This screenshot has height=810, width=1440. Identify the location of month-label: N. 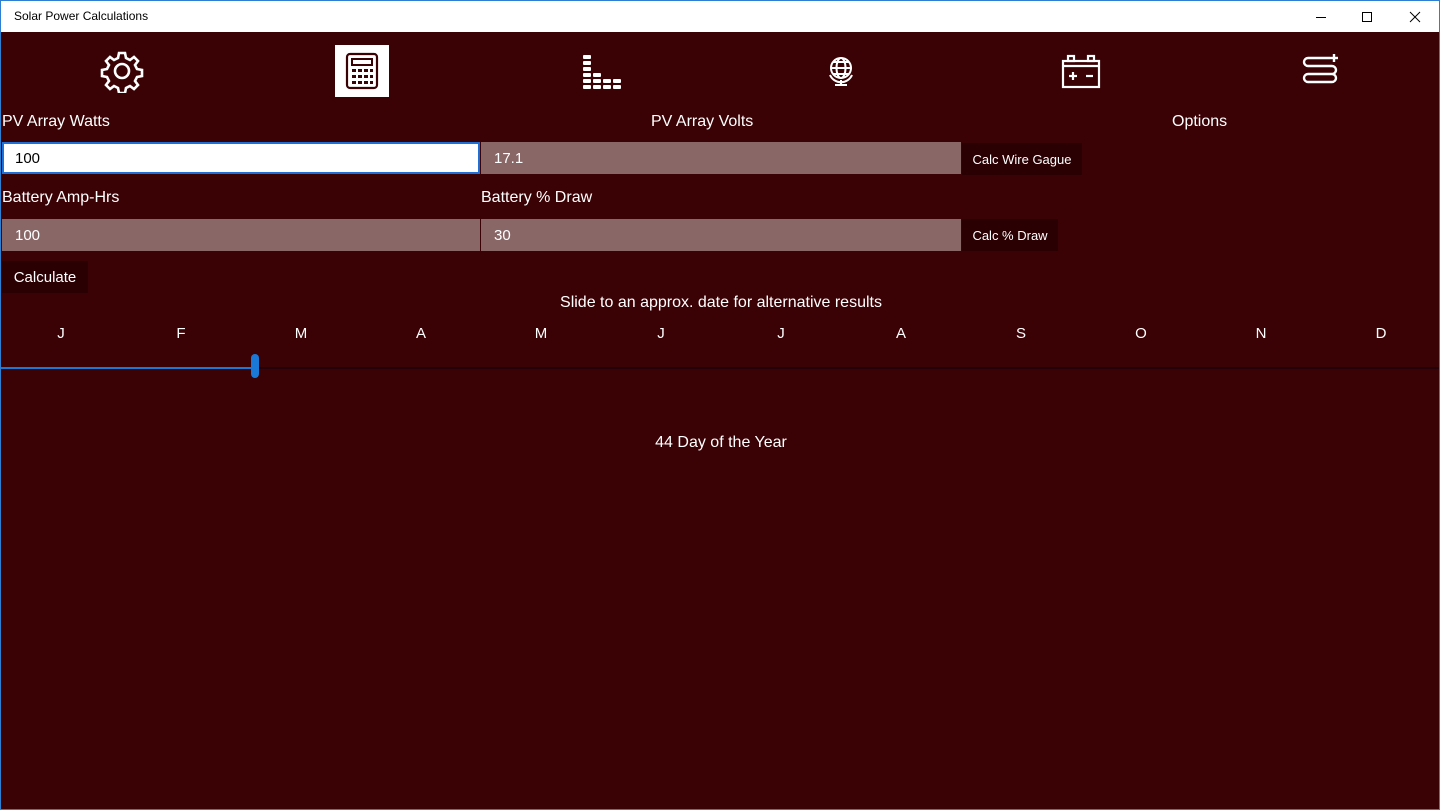
(1261, 333).